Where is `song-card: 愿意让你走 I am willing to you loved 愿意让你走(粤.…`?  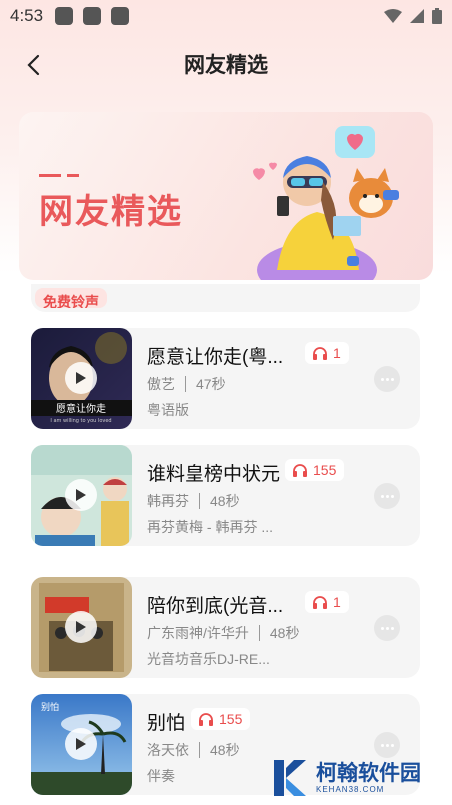 song-card: 愿意让你走 I am willing to you loved 愿意让你走(粤.… is located at coordinates (225, 378).